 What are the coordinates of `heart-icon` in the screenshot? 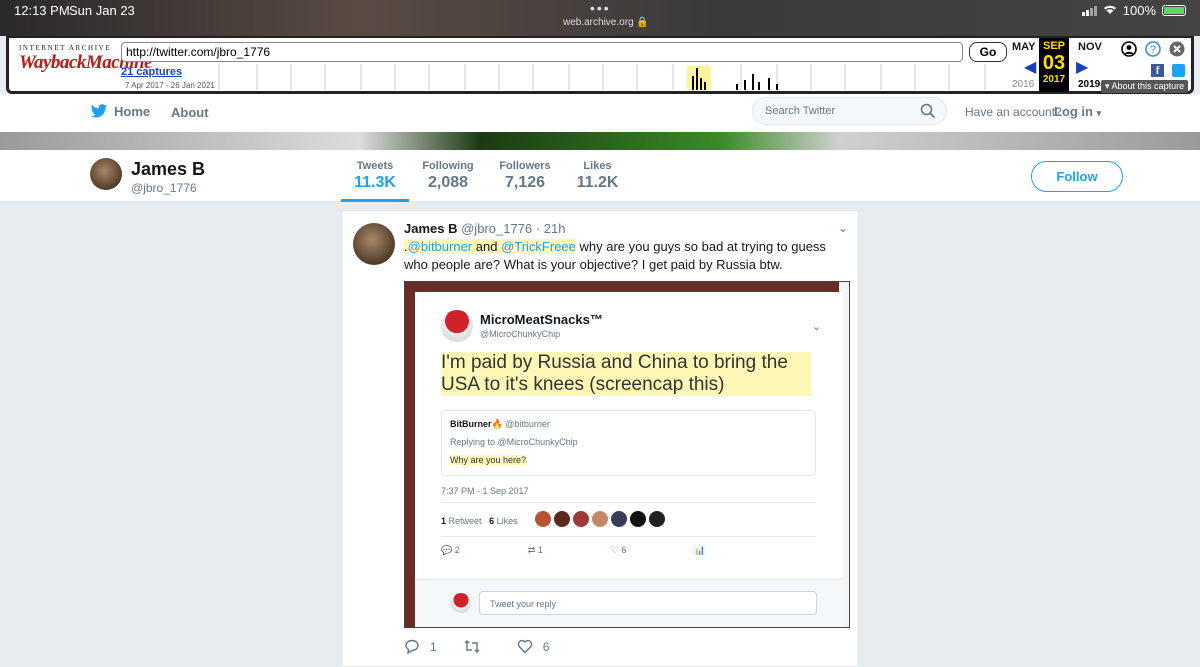 It's located at (524, 646).